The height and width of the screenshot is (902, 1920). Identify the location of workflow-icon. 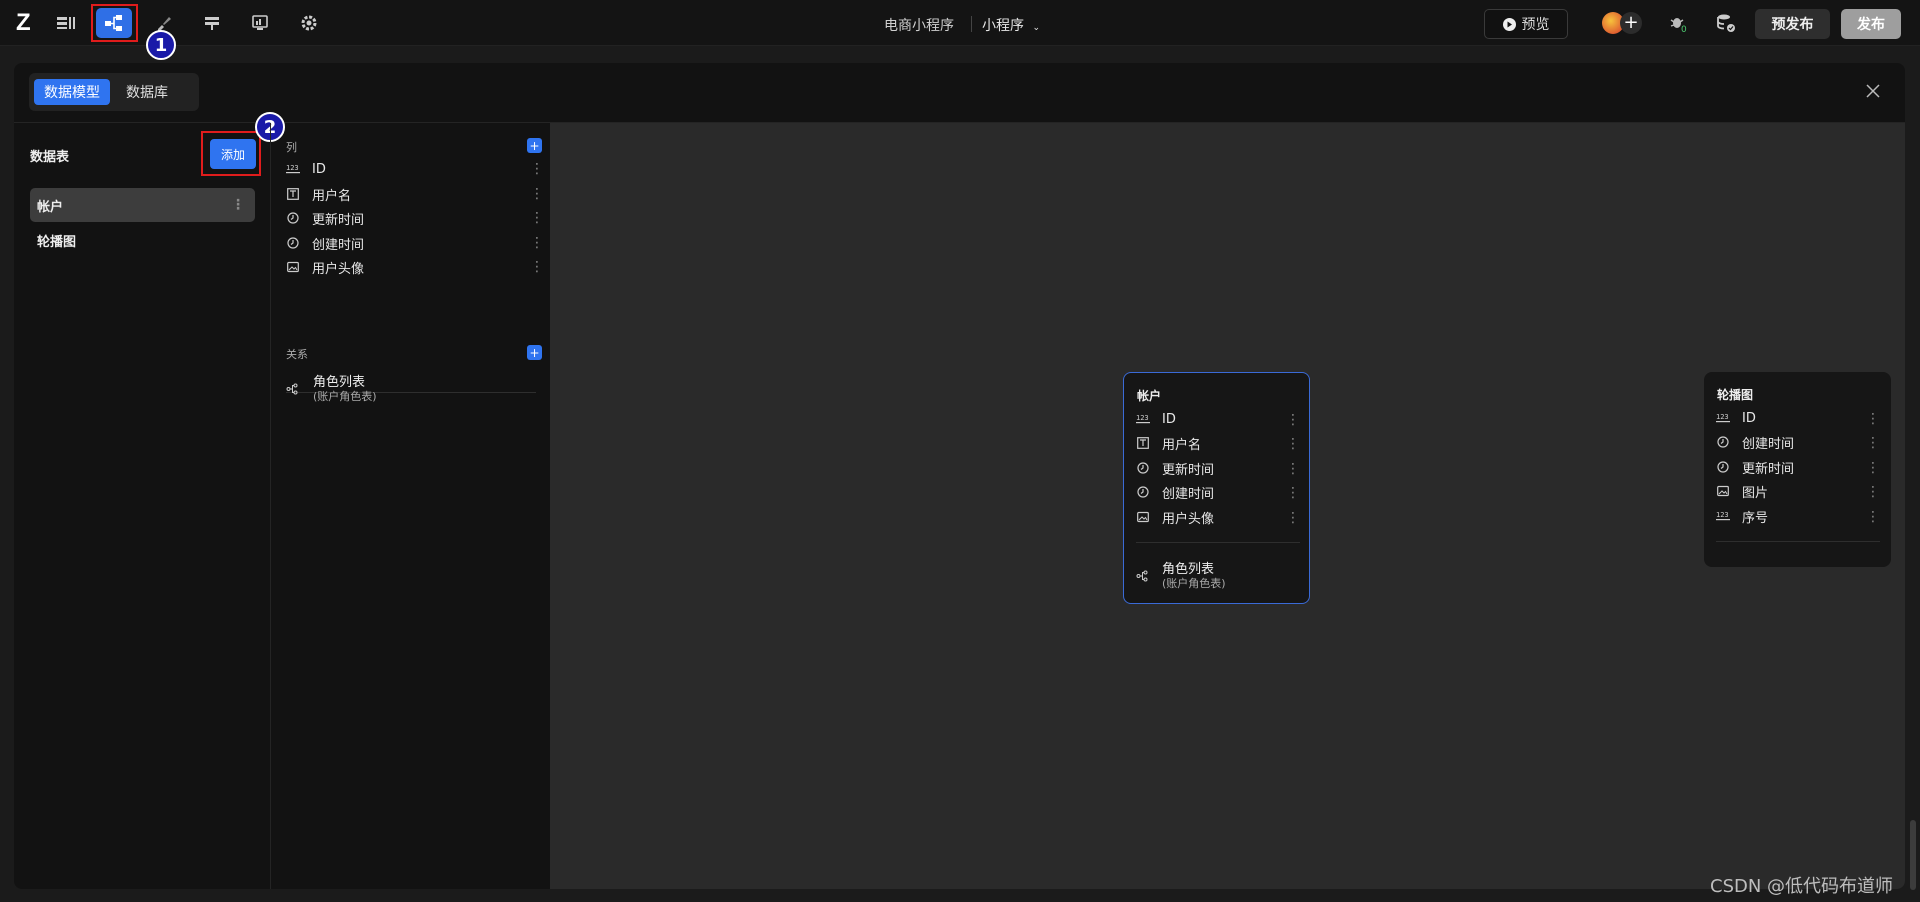
(212, 23).